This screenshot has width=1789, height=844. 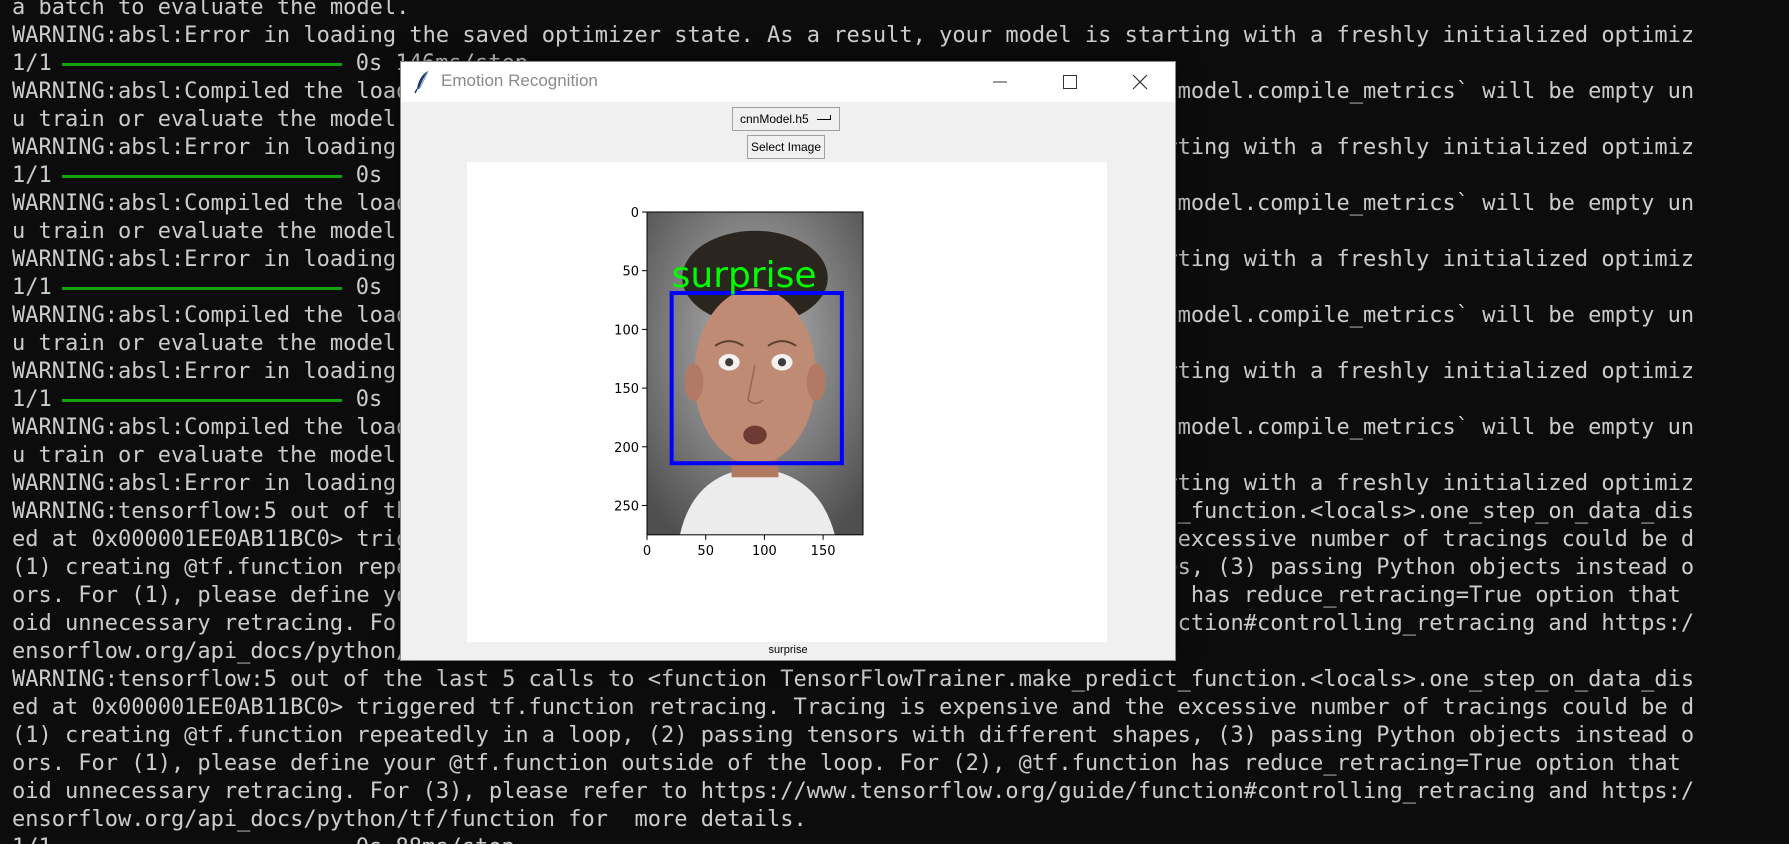 What do you see at coordinates (823, 551) in the screenshot?
I see `x-tick-label: 150` at bounding box center [823, 551].